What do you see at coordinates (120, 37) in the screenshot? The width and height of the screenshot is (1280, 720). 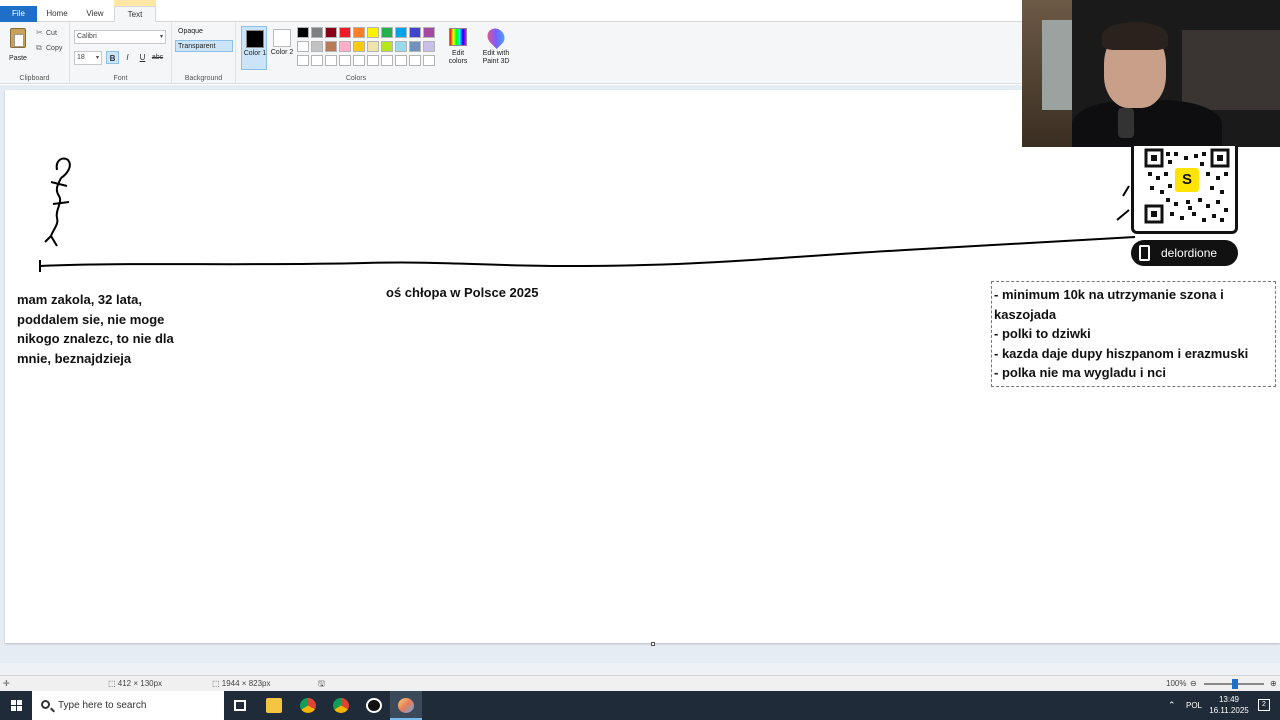 I see `font-family-select: Calibri ▾` at bounding box center [120, 37].